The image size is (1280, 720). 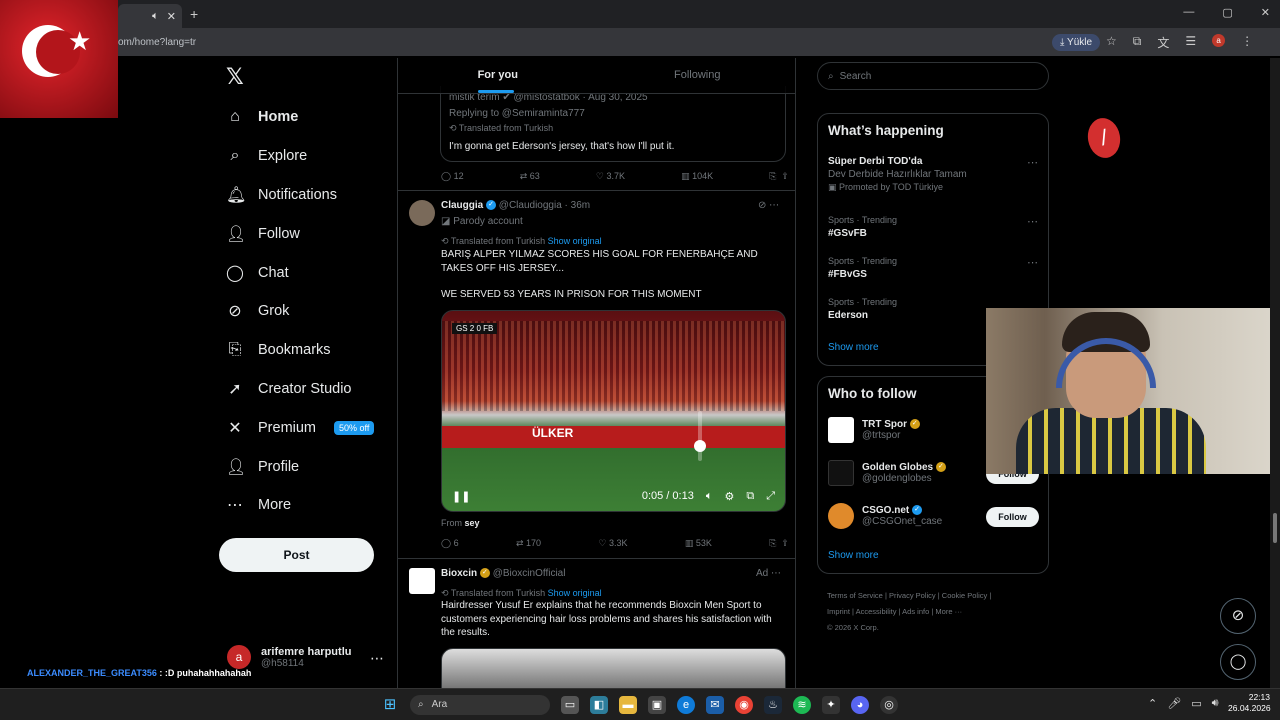 I want to click on mail-icon: ✉, so click(x=715, y=705).